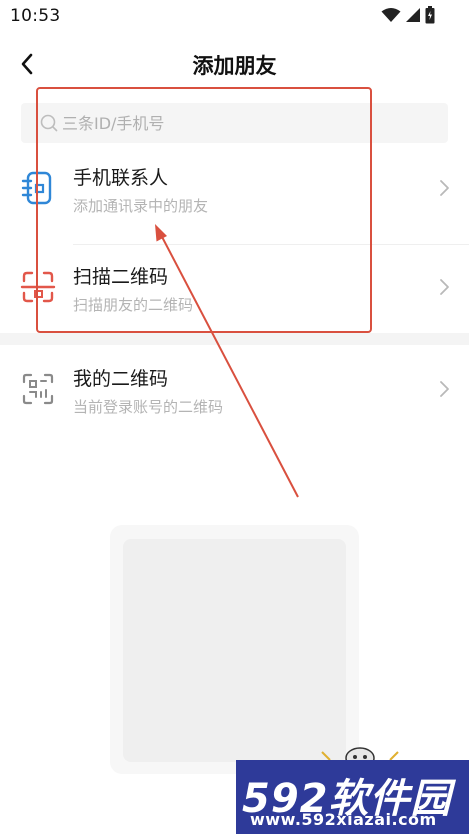 This screenshot has height=834, width=469. What do you see at coordinates (343, 819) in the screenshot?
I see `watermark-url: www.592xiazai.com` at bounding box center [343, 819].